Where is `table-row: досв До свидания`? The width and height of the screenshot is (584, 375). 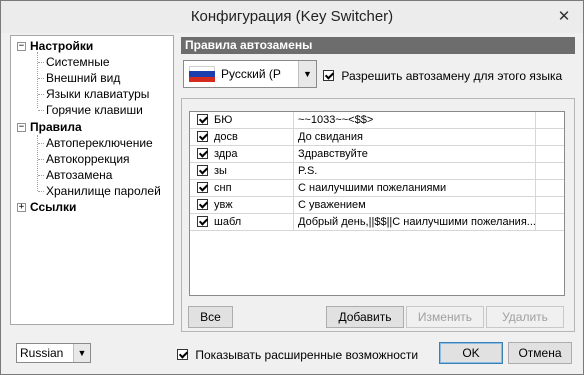 table-row: досв До свидания is located at coordinates (377, 137).